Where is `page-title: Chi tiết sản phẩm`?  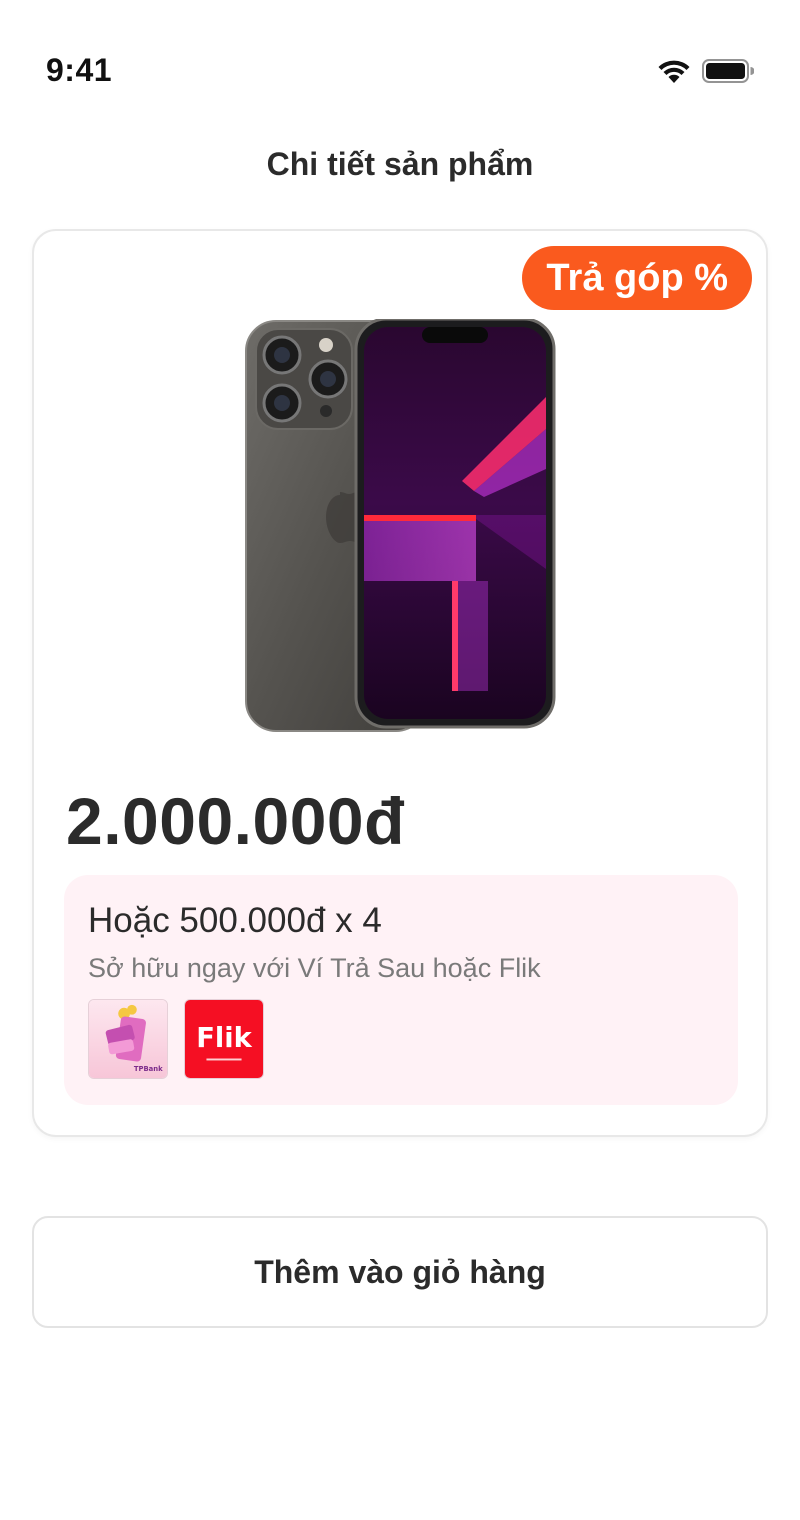 page-title: Chi tiết sản phẩm is located at coordinates (400, 164).